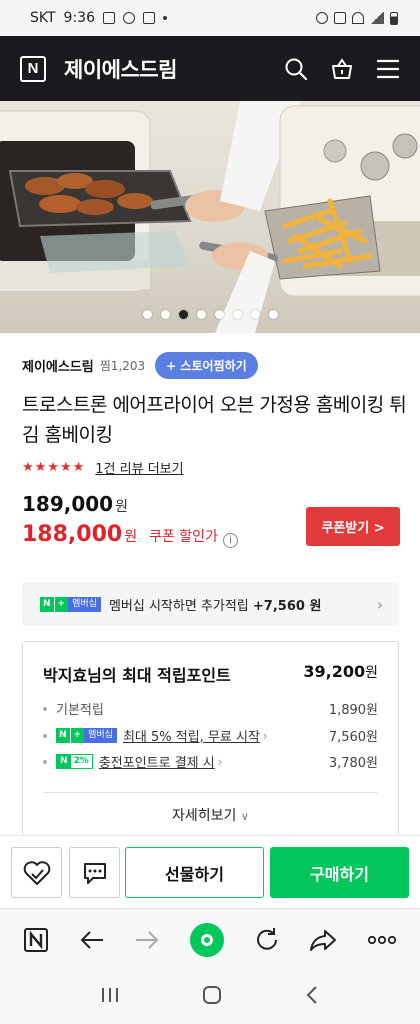  What do you see at coordinates (92, 940) in the screenshot?
I see `back-arrow-icon` at bounding box center [92, 940].